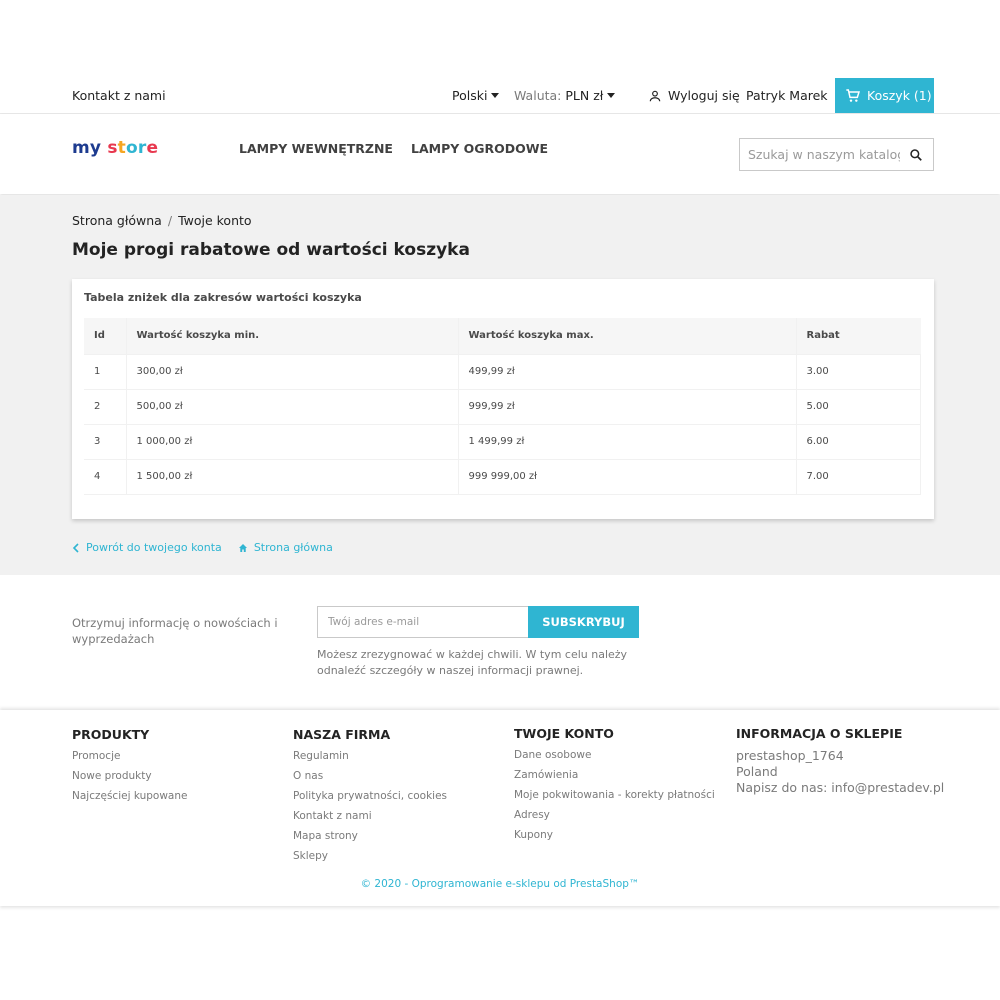 This screenshot has width=1000, height=1000. Describe the element at coordinates (105, 372) in the screenshot. I see `cell-id: 1` at that location.